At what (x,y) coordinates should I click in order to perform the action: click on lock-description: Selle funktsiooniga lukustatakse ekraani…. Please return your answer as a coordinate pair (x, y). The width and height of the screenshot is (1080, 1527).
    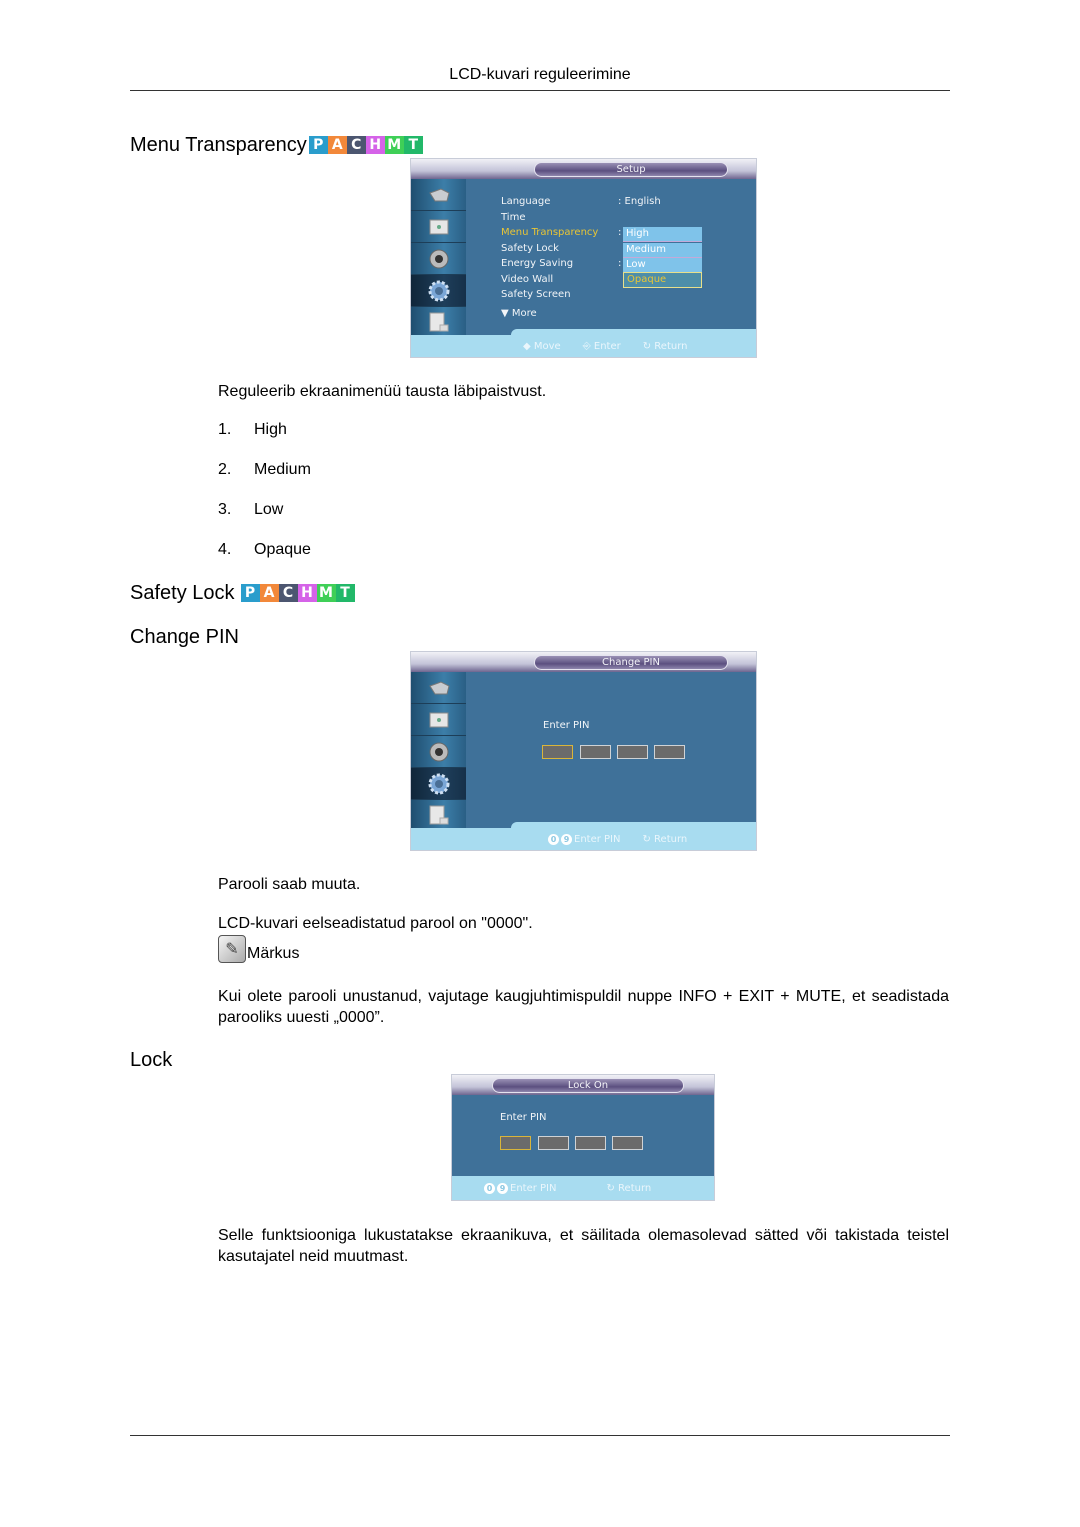
    Looking at the image, I should click on (583, 1246).